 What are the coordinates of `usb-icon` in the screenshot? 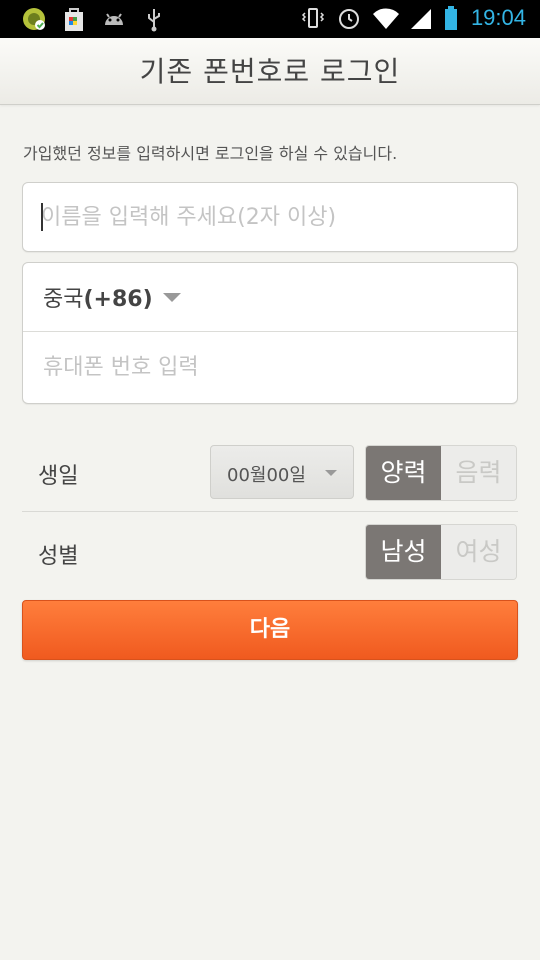 It's located at (154, 19).